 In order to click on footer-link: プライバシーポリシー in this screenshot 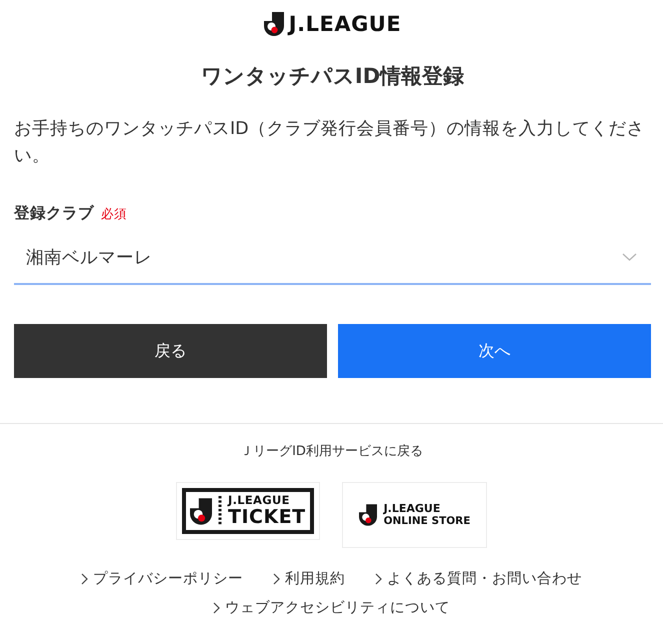, I will do `click(162, 579)`.